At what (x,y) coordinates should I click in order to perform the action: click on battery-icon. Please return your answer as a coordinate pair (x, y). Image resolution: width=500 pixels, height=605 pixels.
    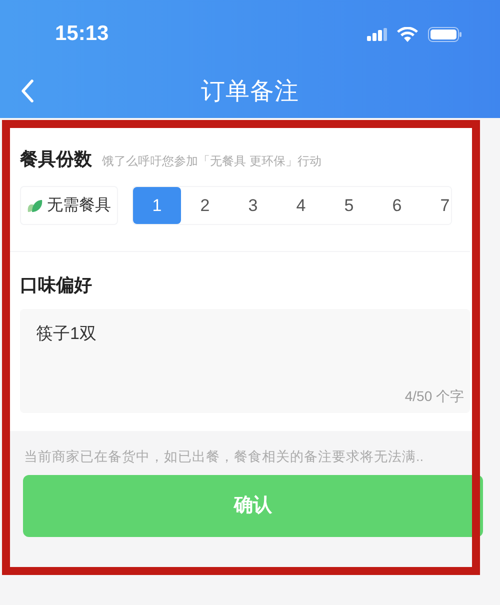
    Looking at the image, I should click on (445, 34).